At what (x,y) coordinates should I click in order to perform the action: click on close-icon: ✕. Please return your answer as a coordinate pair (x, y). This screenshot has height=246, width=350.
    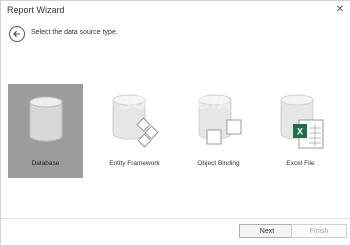
    Looking at the image, I should click on (340, 9).